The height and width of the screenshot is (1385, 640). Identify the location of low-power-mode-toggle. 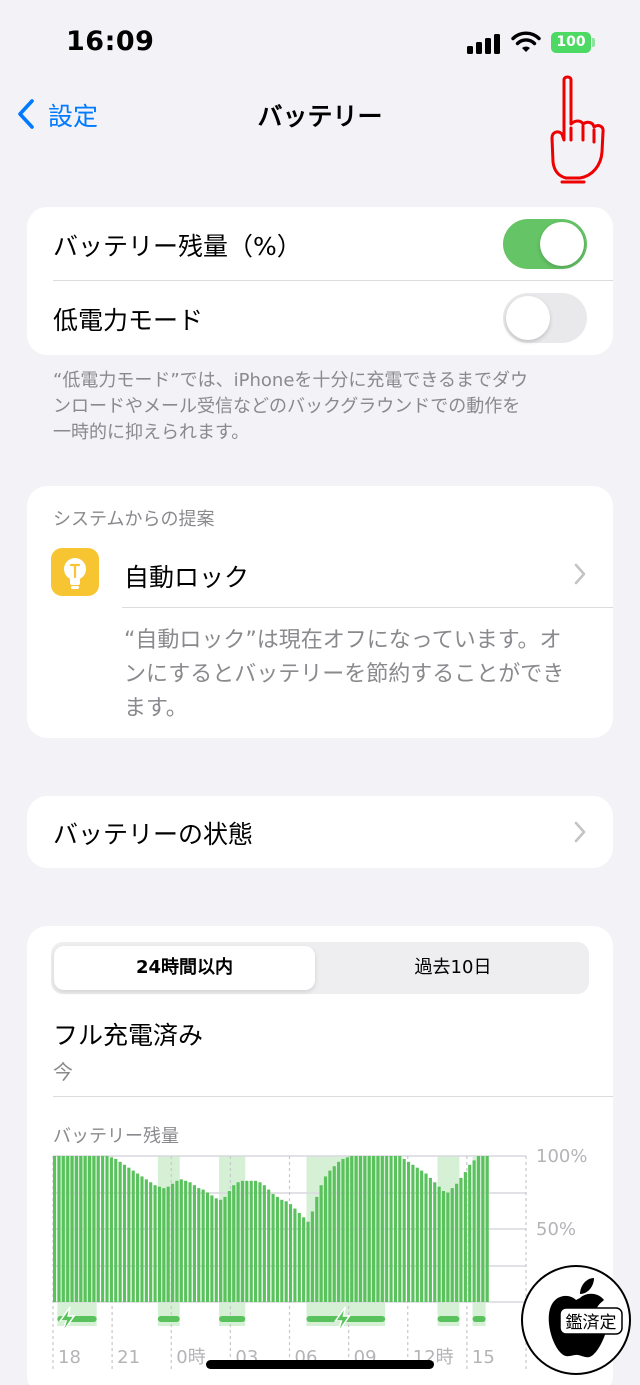
(545, 318).